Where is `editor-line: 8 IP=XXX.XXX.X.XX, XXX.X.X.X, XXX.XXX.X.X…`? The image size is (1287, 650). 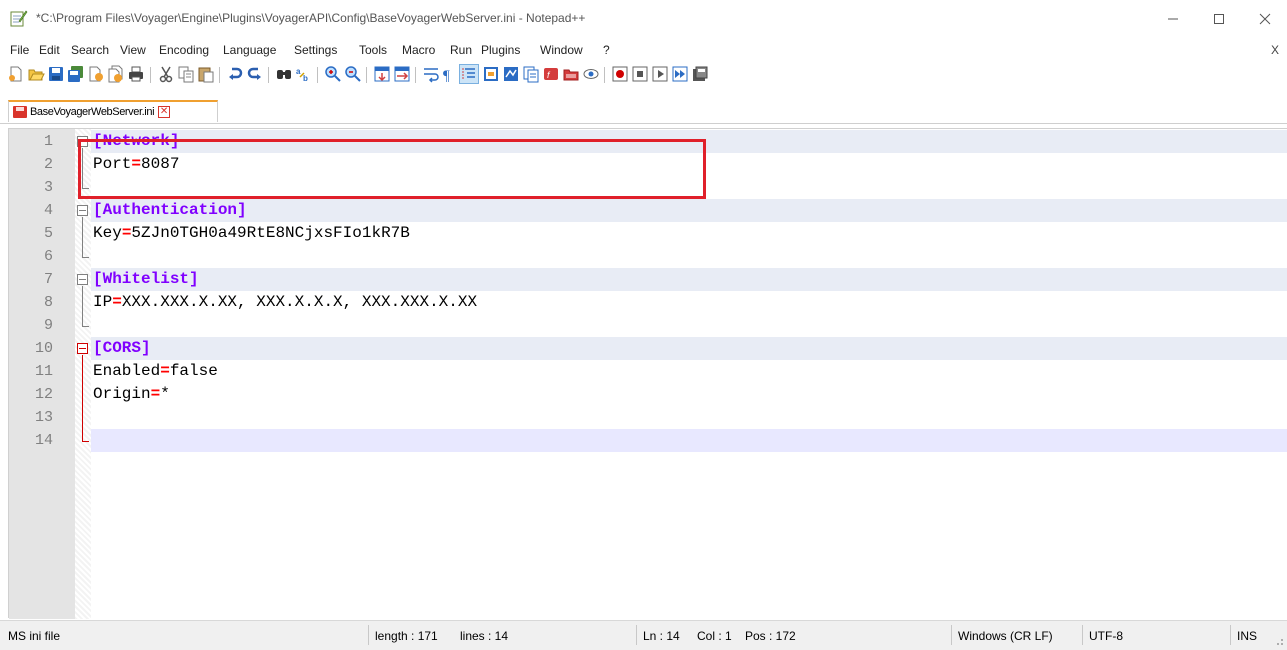
editor-line: 8 IP=XXX.XXX.X.XX, XXX.X.X.X, XXX.XXX.X.X… is located at coordinates (648, 302).